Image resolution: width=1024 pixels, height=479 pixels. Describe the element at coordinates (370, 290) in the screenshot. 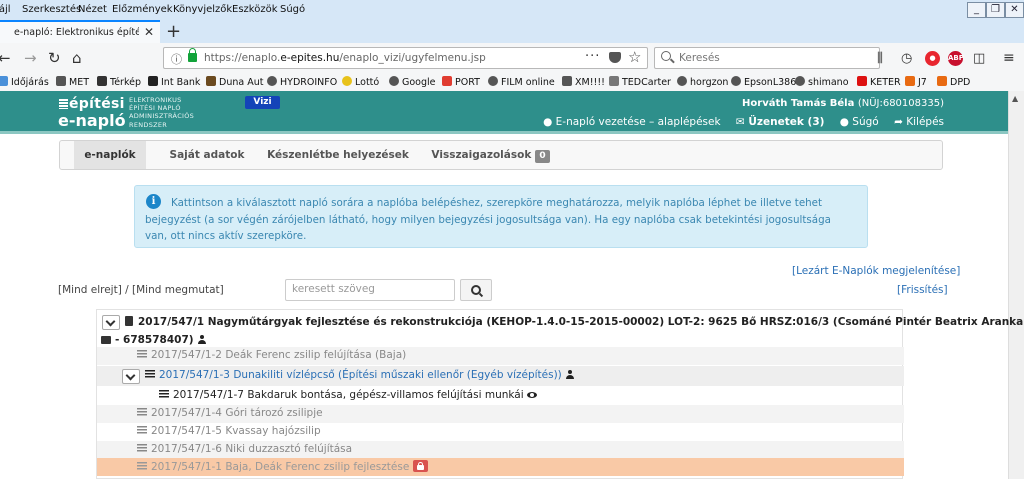

I see `search-input: keresett szöveg` at that location.